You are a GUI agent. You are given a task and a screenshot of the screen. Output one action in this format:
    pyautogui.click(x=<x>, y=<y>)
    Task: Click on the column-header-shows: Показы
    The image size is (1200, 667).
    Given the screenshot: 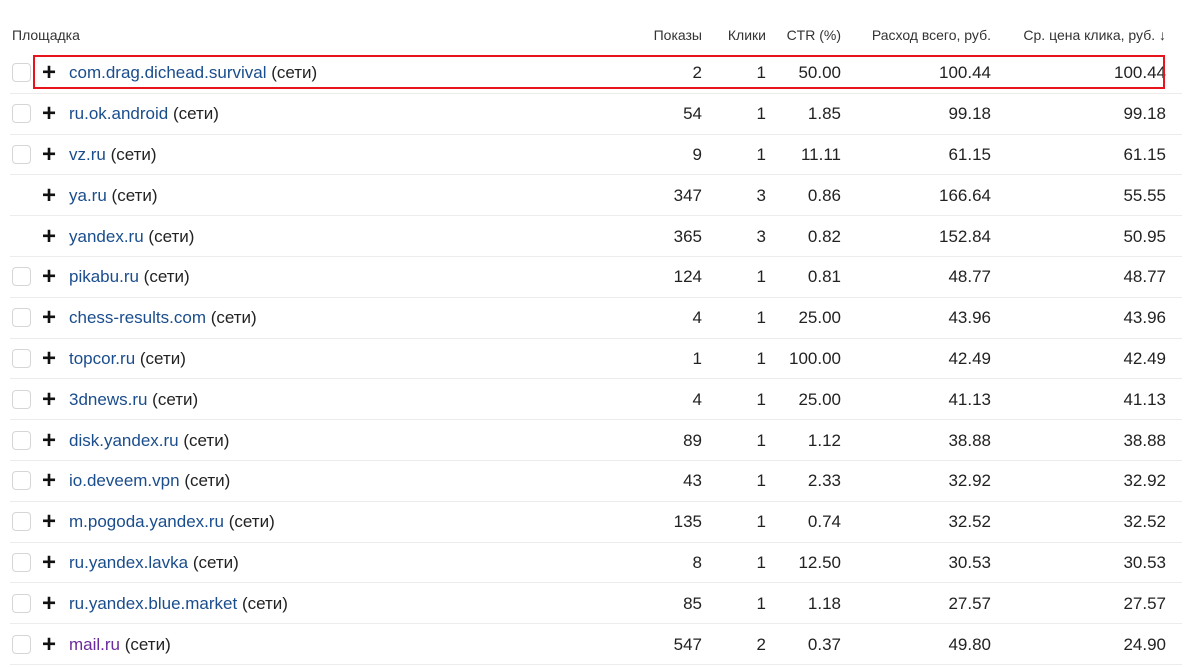 What is the action you would take?
    pyautogui.click(x=678, y=35)
    